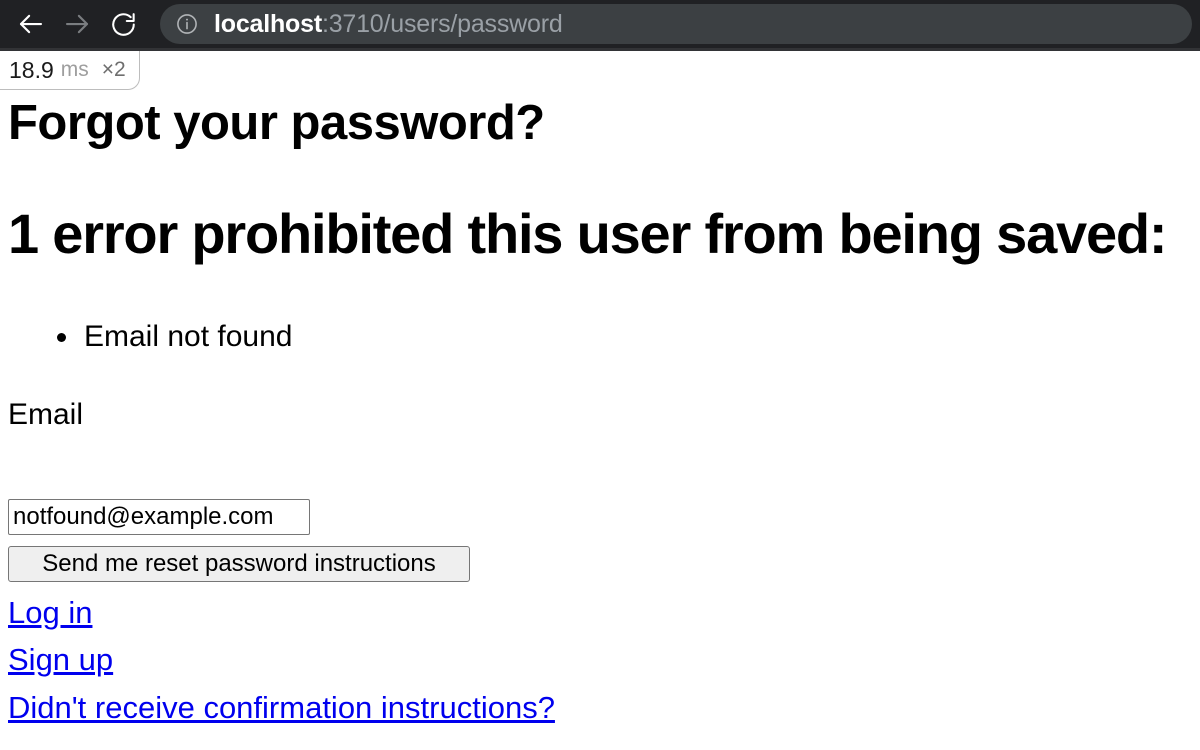  What do you see at coordinates (46, 414) in the screenshot?
I see `email-label: Email` at bounding box center [46, 414].